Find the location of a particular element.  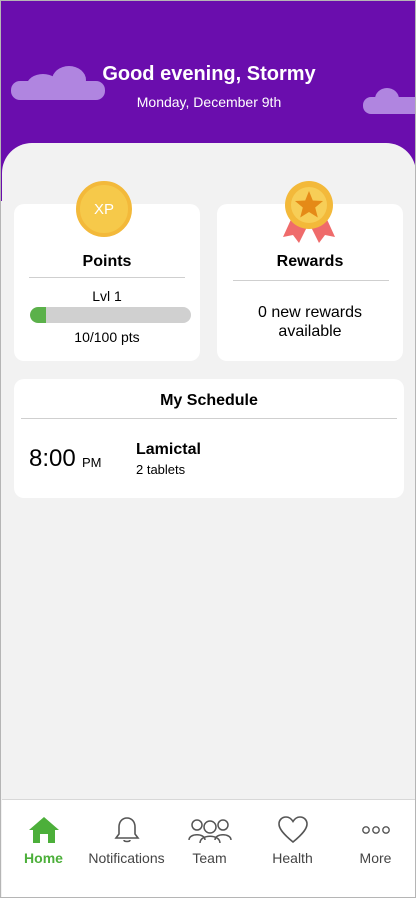

tab-bar: Home Notifications Team Health More is located at coordinates (208, 848).